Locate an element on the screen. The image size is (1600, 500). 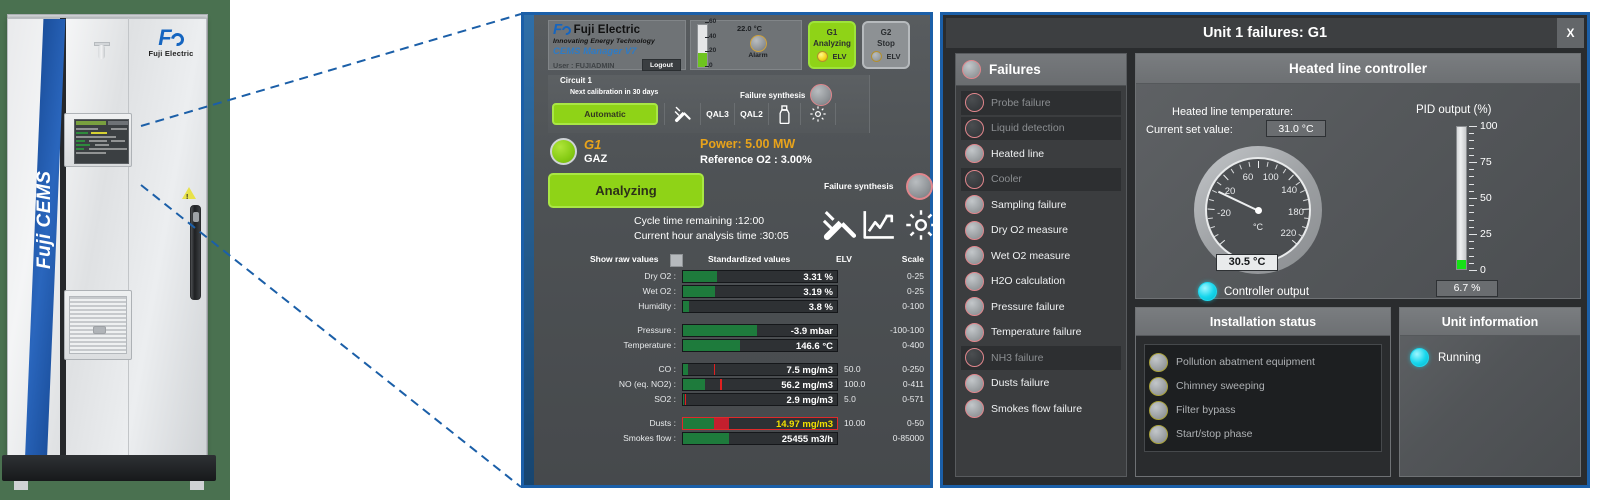
installation-led is located at coordinates (1158, 410).